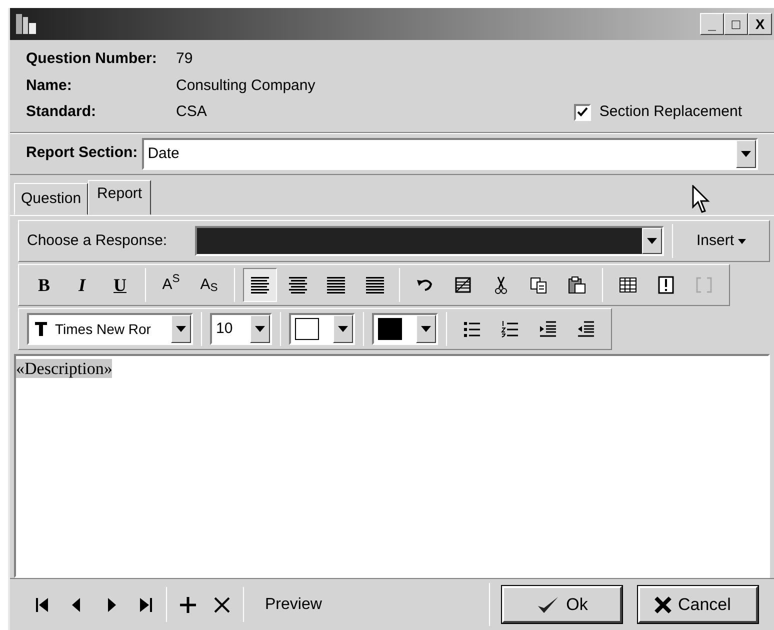 This screenshot has width=774, height=630. Describe the element at coordinates (298, 285) in the screenshot. I see `align-center-icon` at that location.